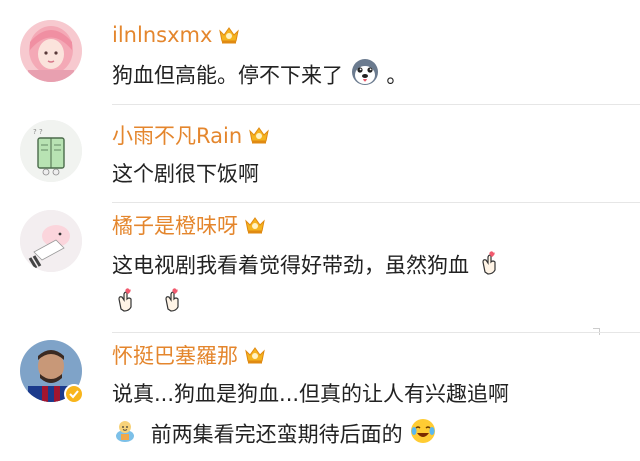  What do you see at coordinates (311, 394) in the screenshot?
I see `comment-text: 说真...狗血是狗血...但真的让人有兴趣追啊` at bounding box center [311, 394].